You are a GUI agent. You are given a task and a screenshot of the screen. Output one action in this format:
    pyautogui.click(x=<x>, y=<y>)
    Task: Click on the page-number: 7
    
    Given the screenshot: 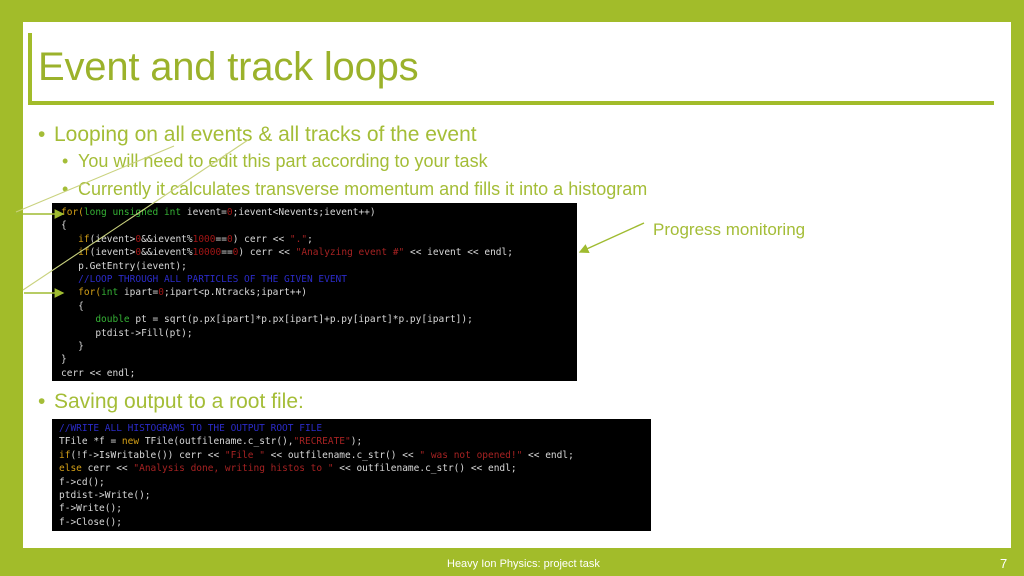 What is the action you would take?
    pyautogui.click(x=1004, y=563)
    